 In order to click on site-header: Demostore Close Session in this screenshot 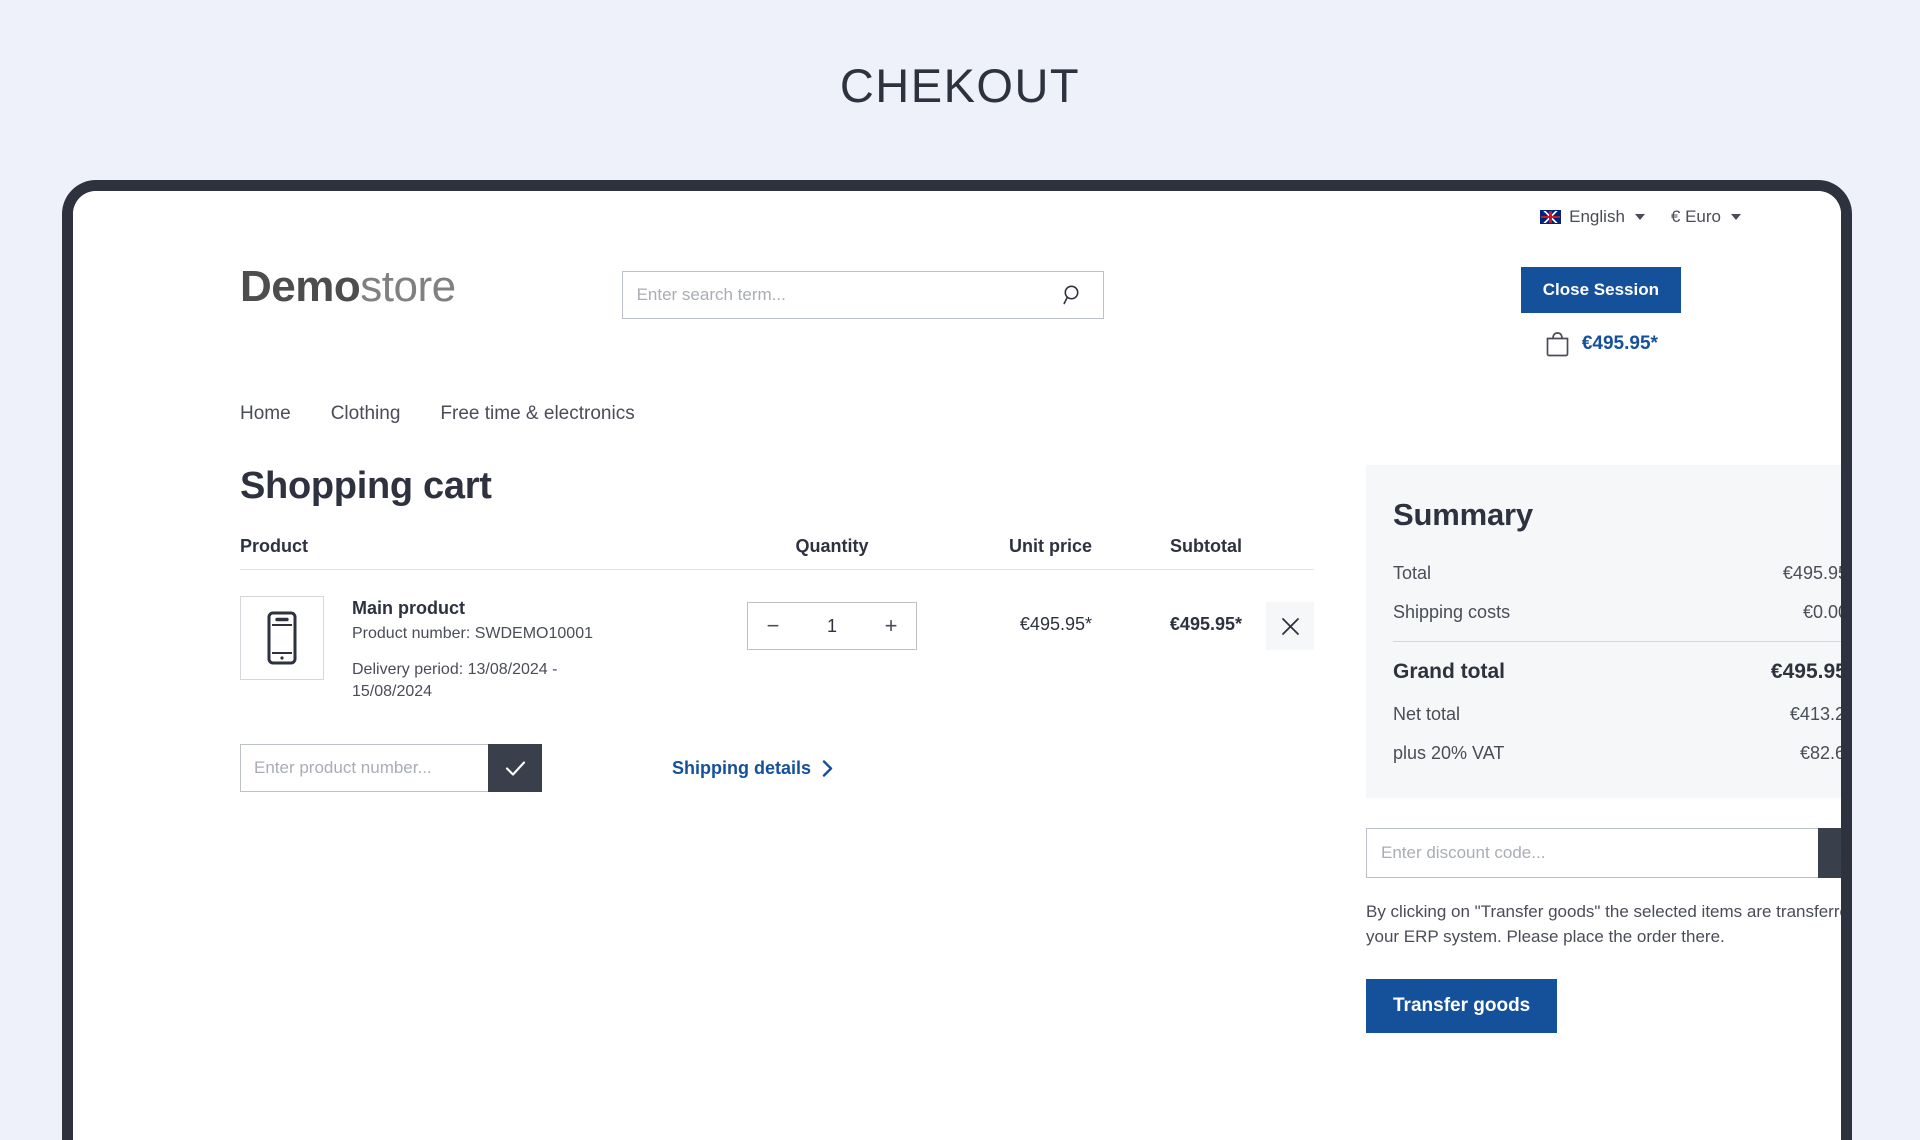, I will do `click(957, 292)`.